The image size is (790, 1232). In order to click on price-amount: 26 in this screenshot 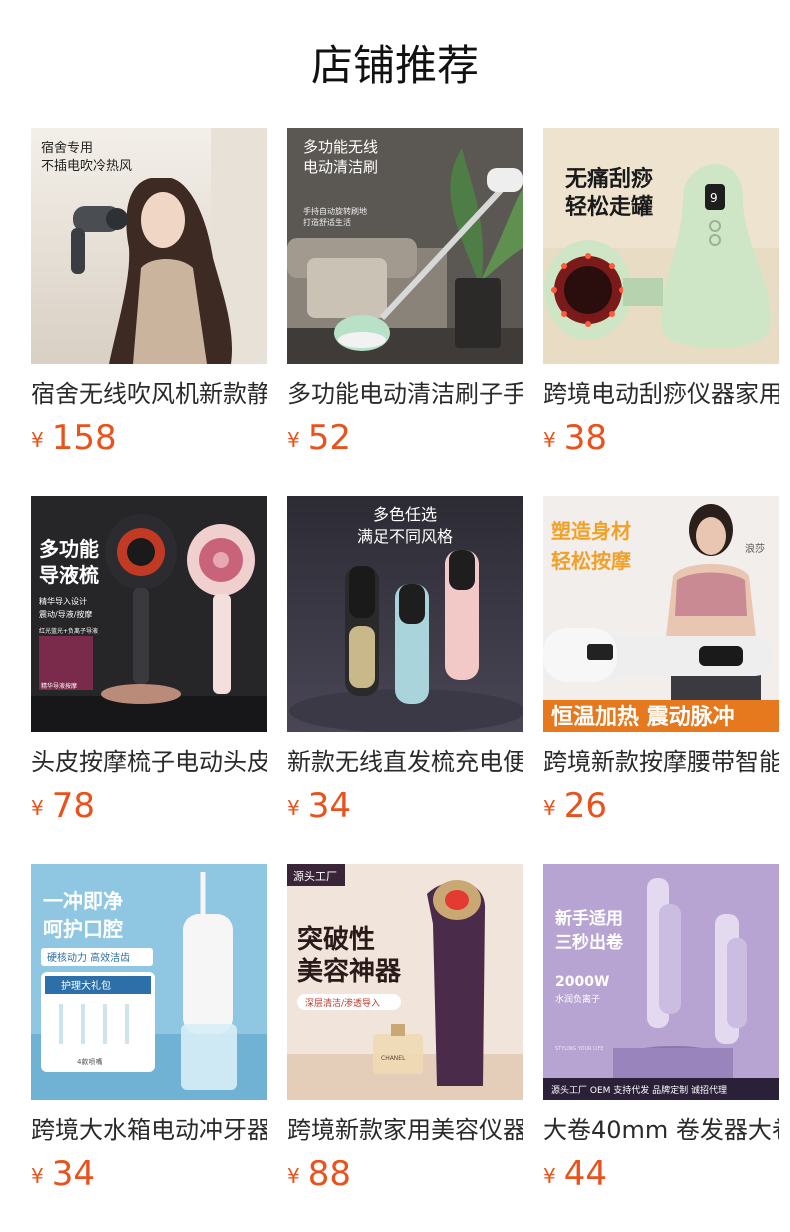, I will do `click(585, 806)`.